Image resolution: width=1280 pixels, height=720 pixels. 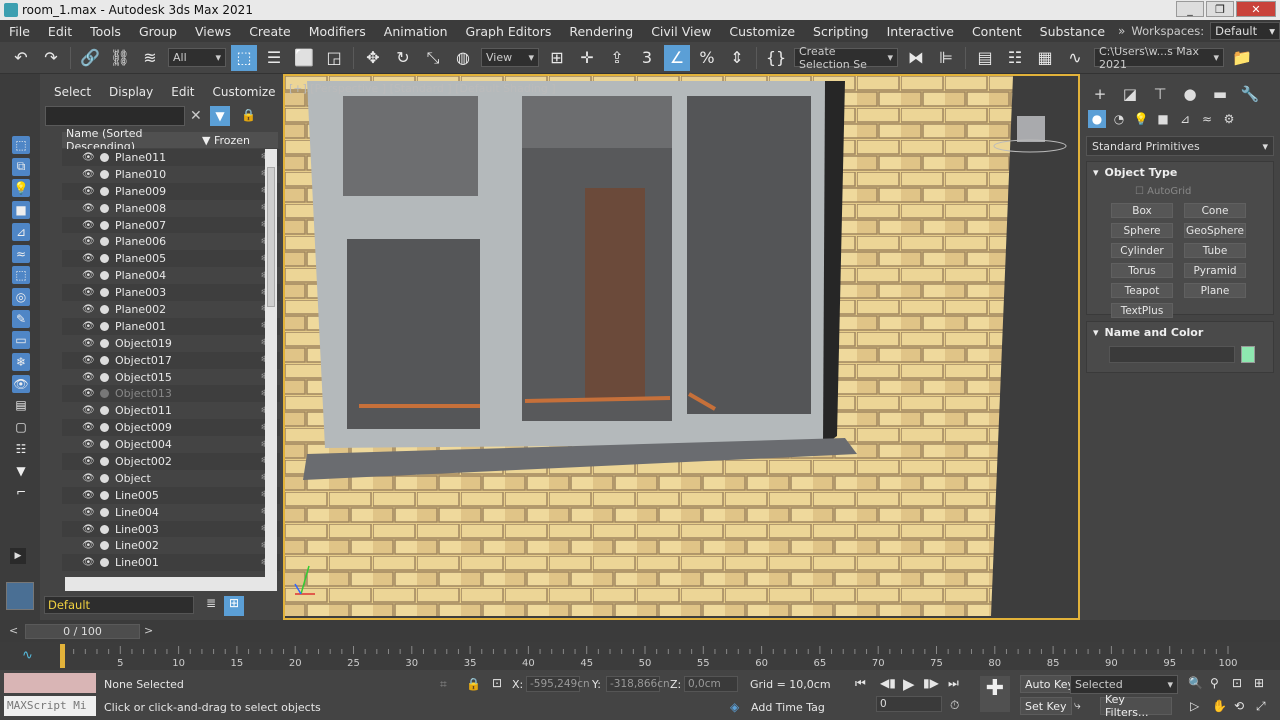 I want to click on scene-object-row: 👁Object019❄, so click(x=171, y=343).